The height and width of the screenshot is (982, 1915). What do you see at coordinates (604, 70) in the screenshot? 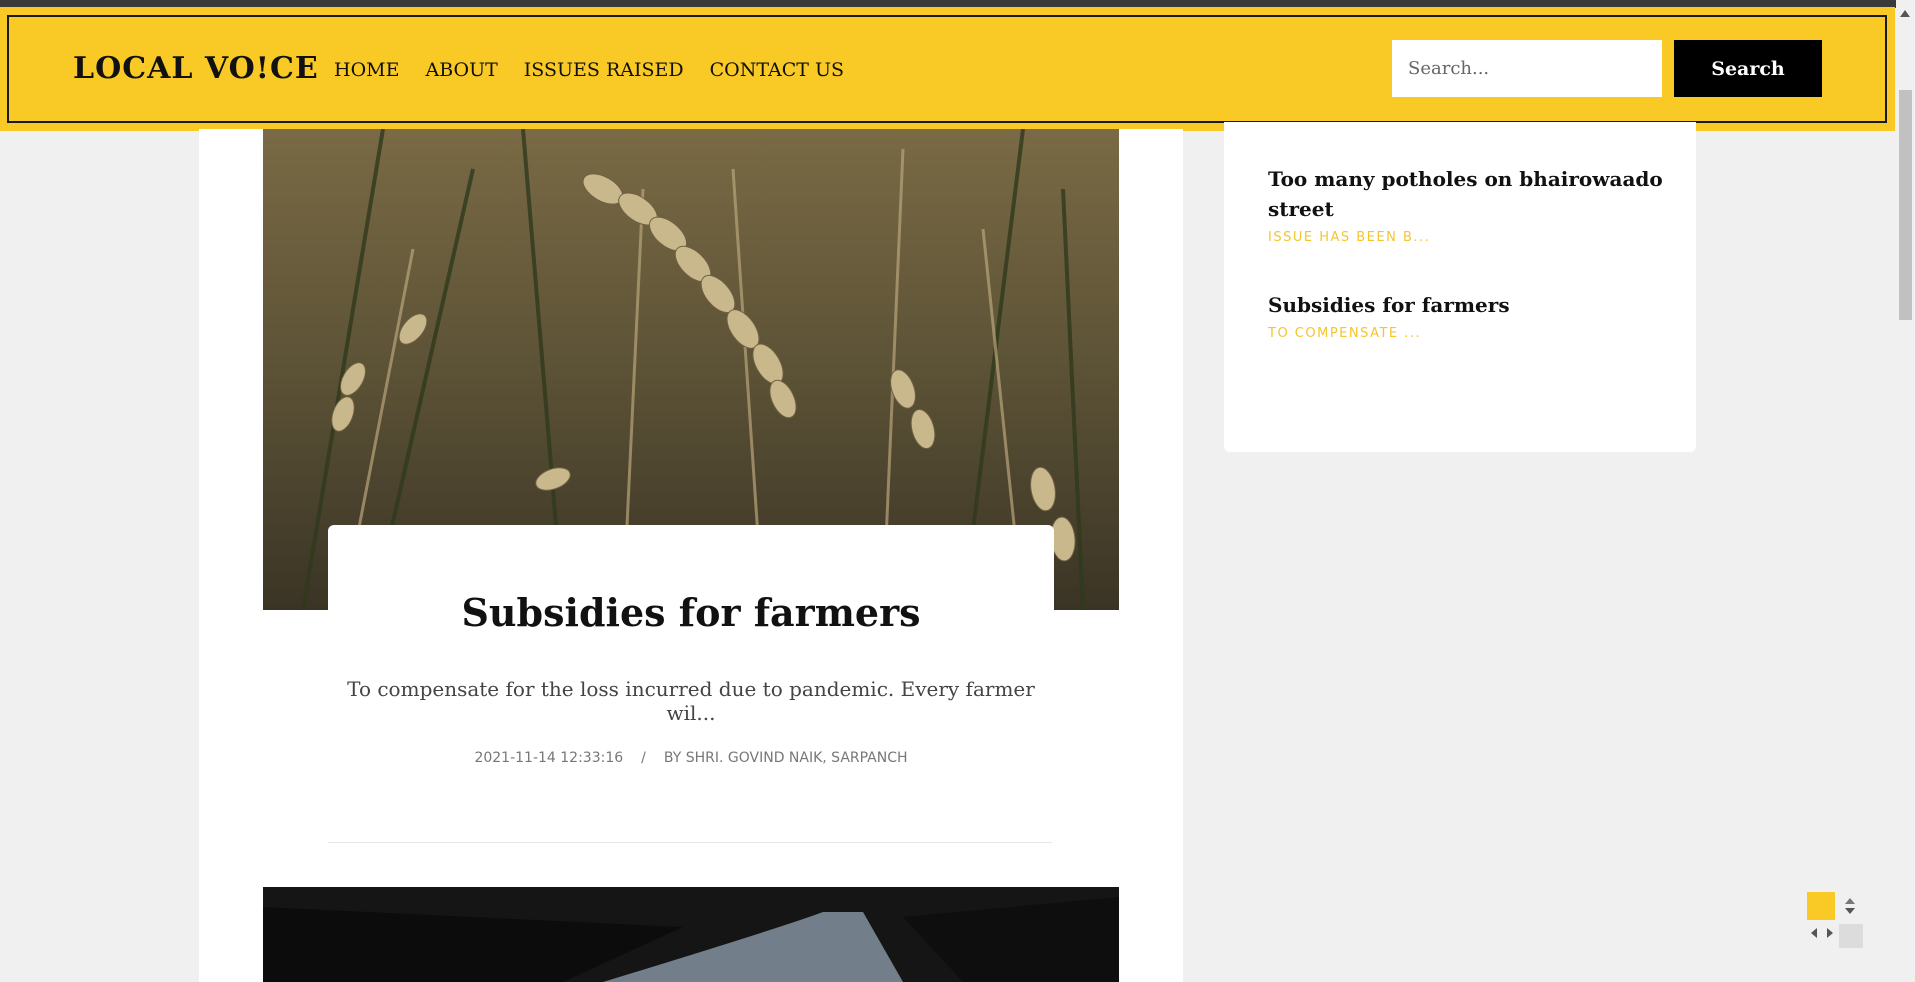
I see `nav-link-issues-raised: ISSUES RAISED` at bounding box center [604, 70].